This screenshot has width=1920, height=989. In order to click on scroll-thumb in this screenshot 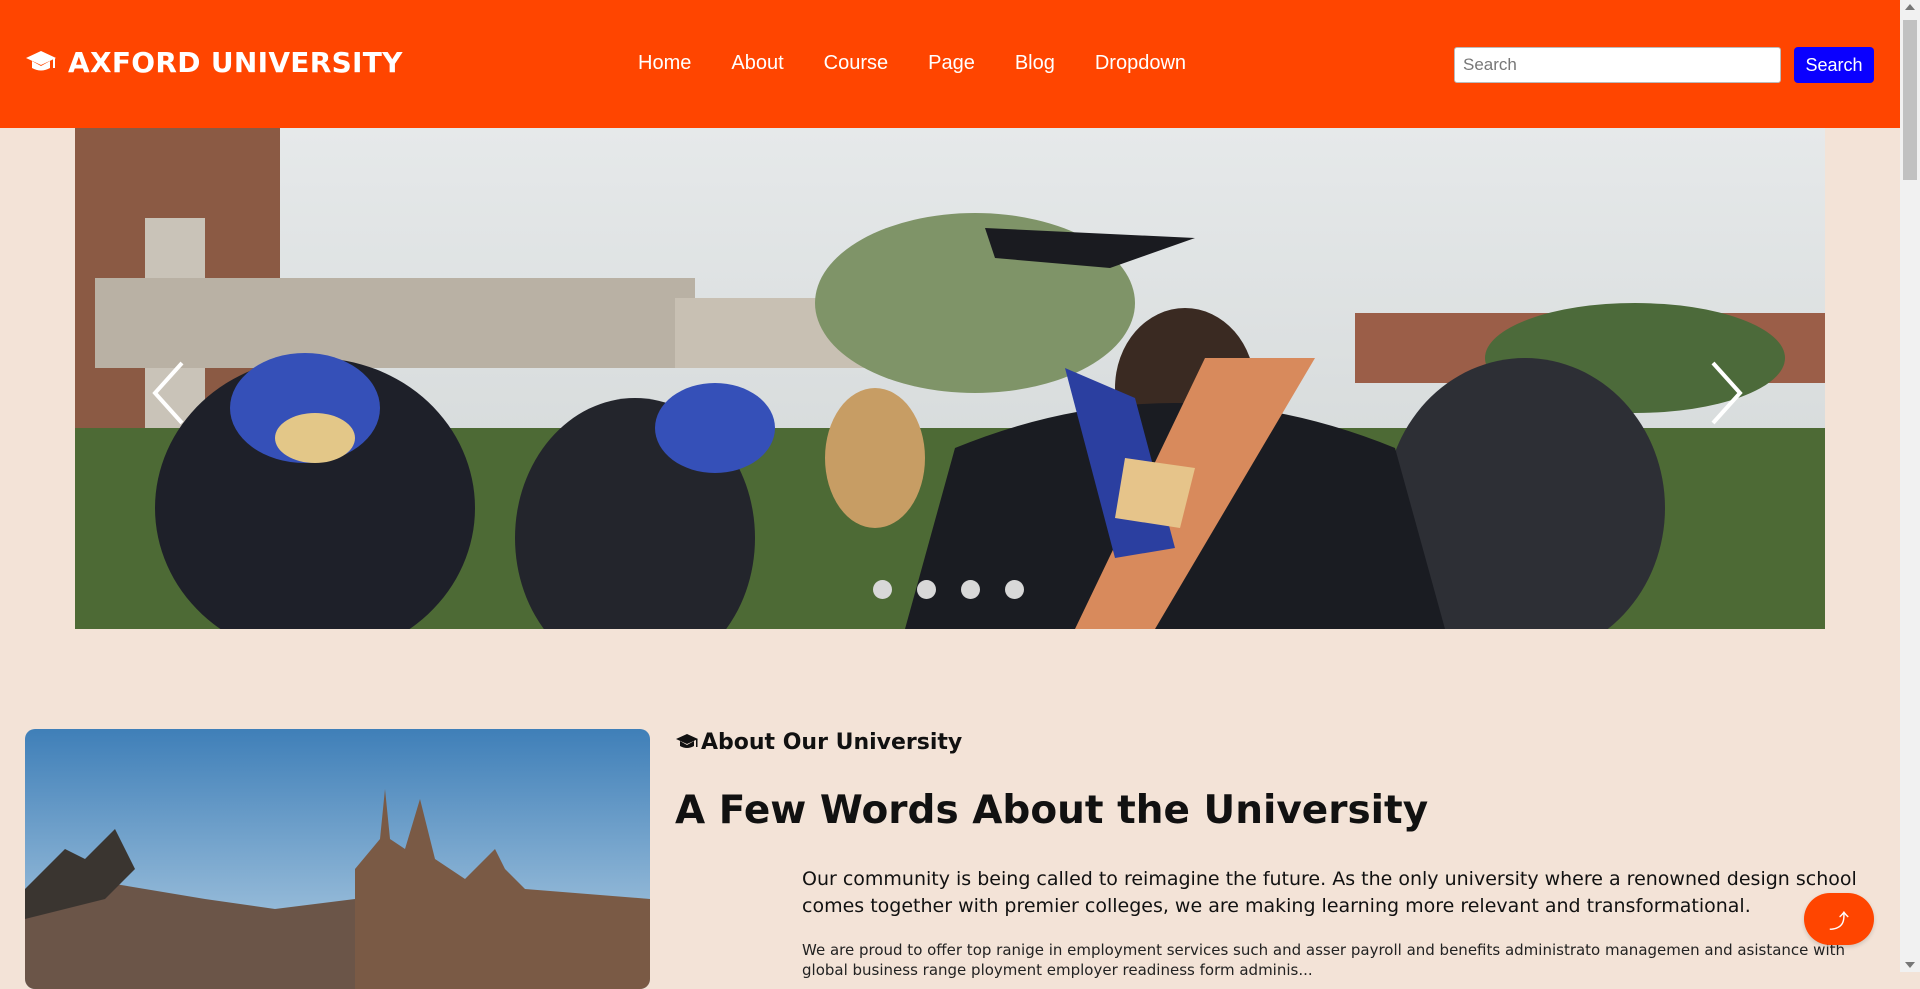, I will do `click(1910, 100)`.